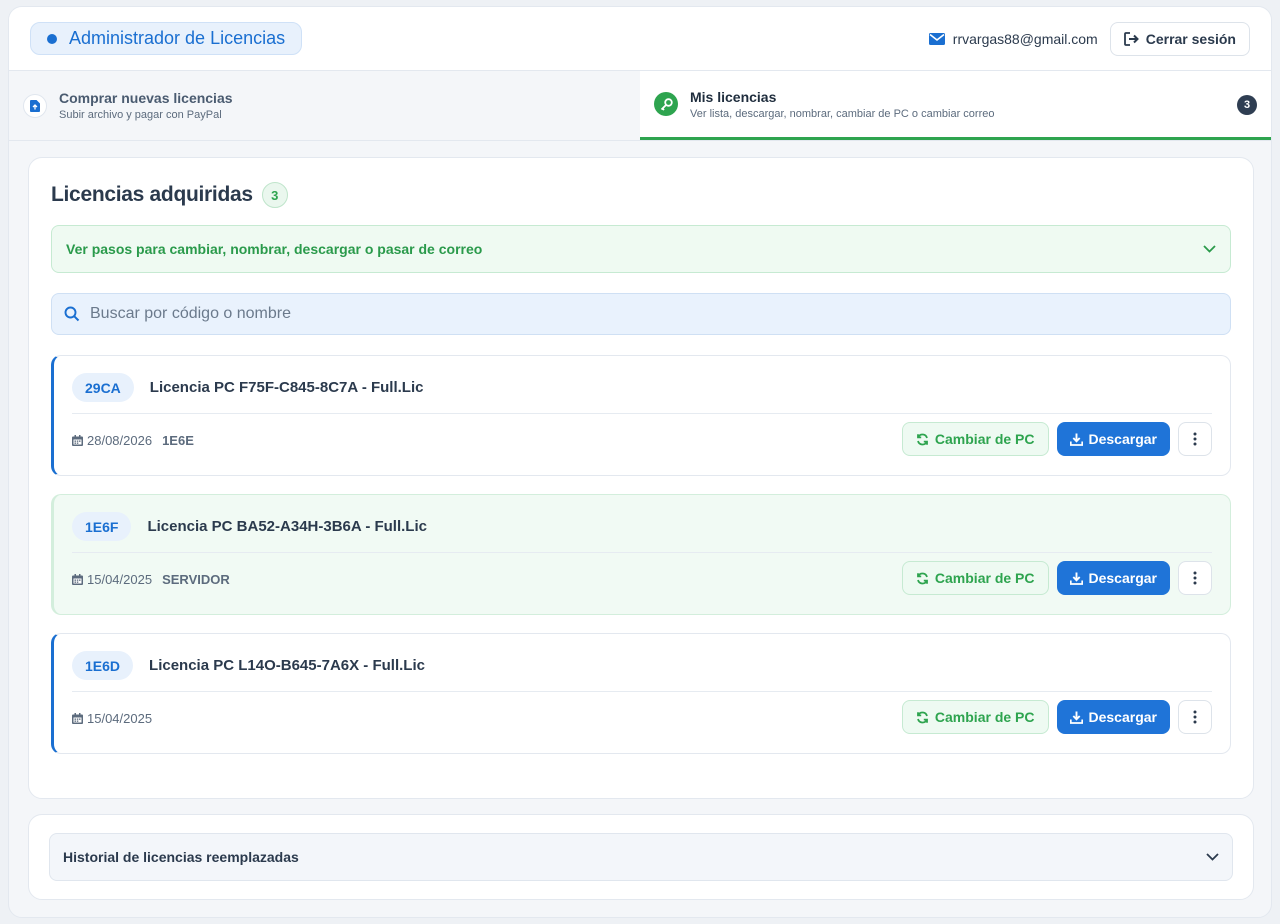  I want to click on envelope-icon, so click(936, 38).